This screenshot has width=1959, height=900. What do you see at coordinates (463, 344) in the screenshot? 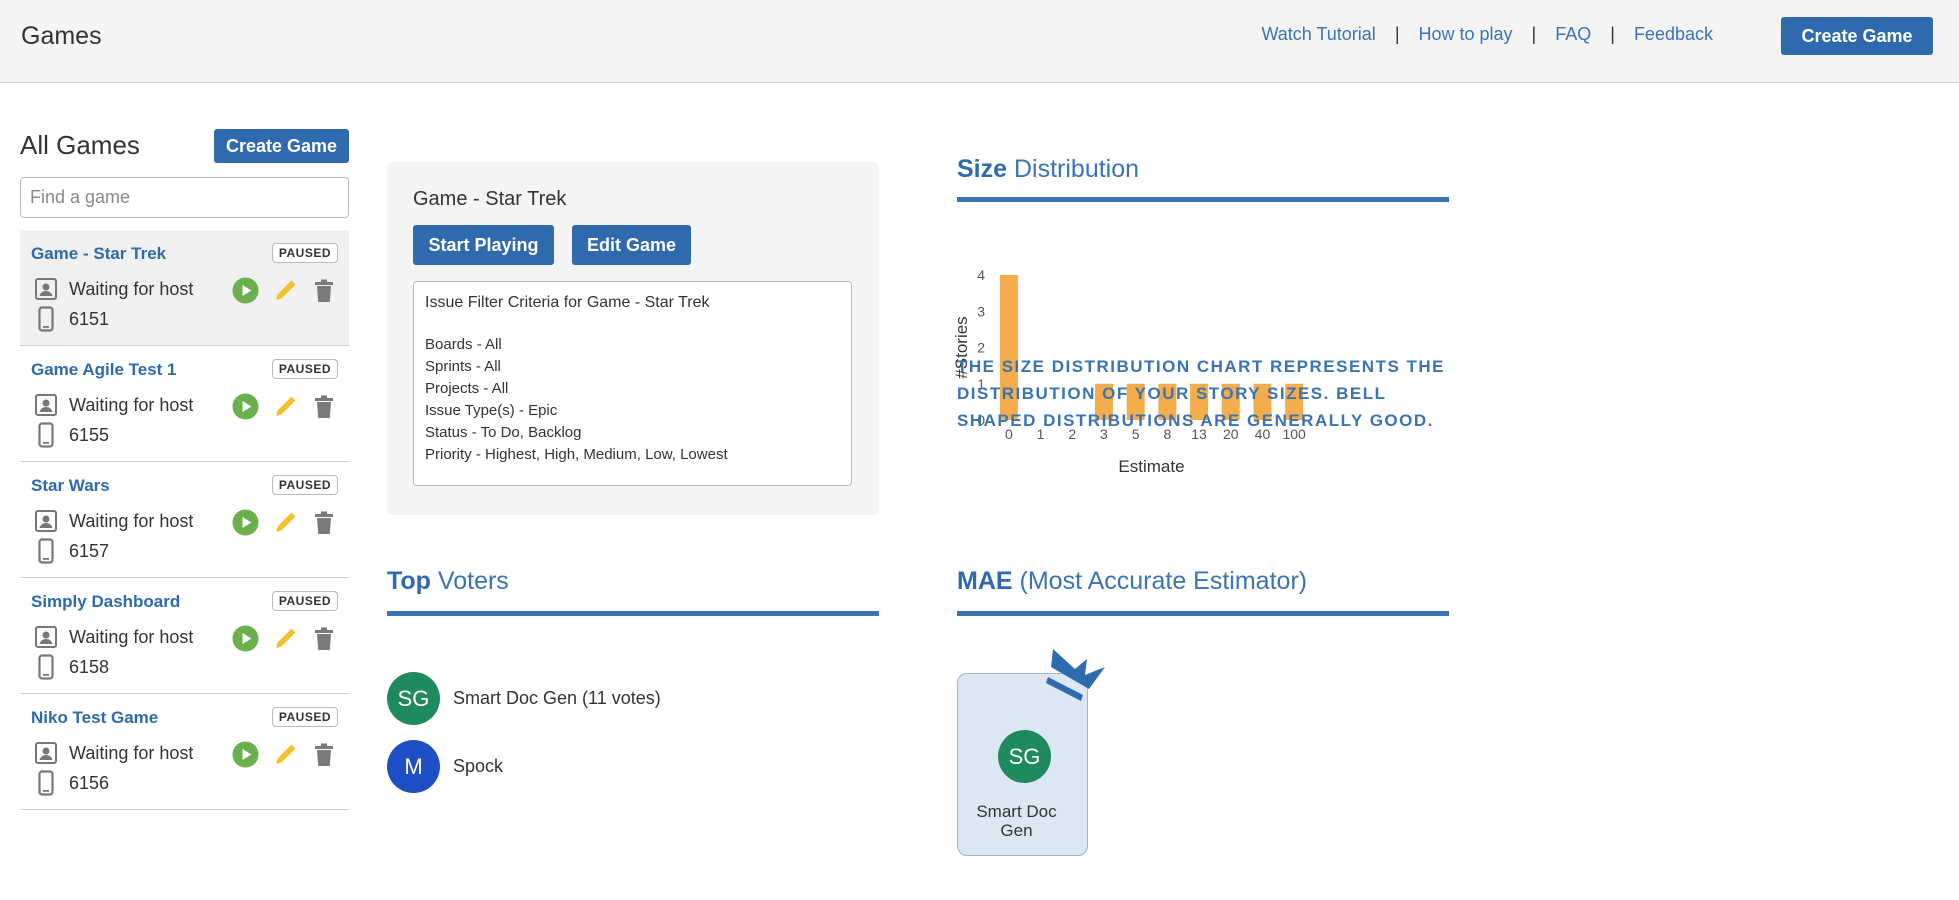
I see `filter-boards: Boards - All` at bounding box center [463, 344].